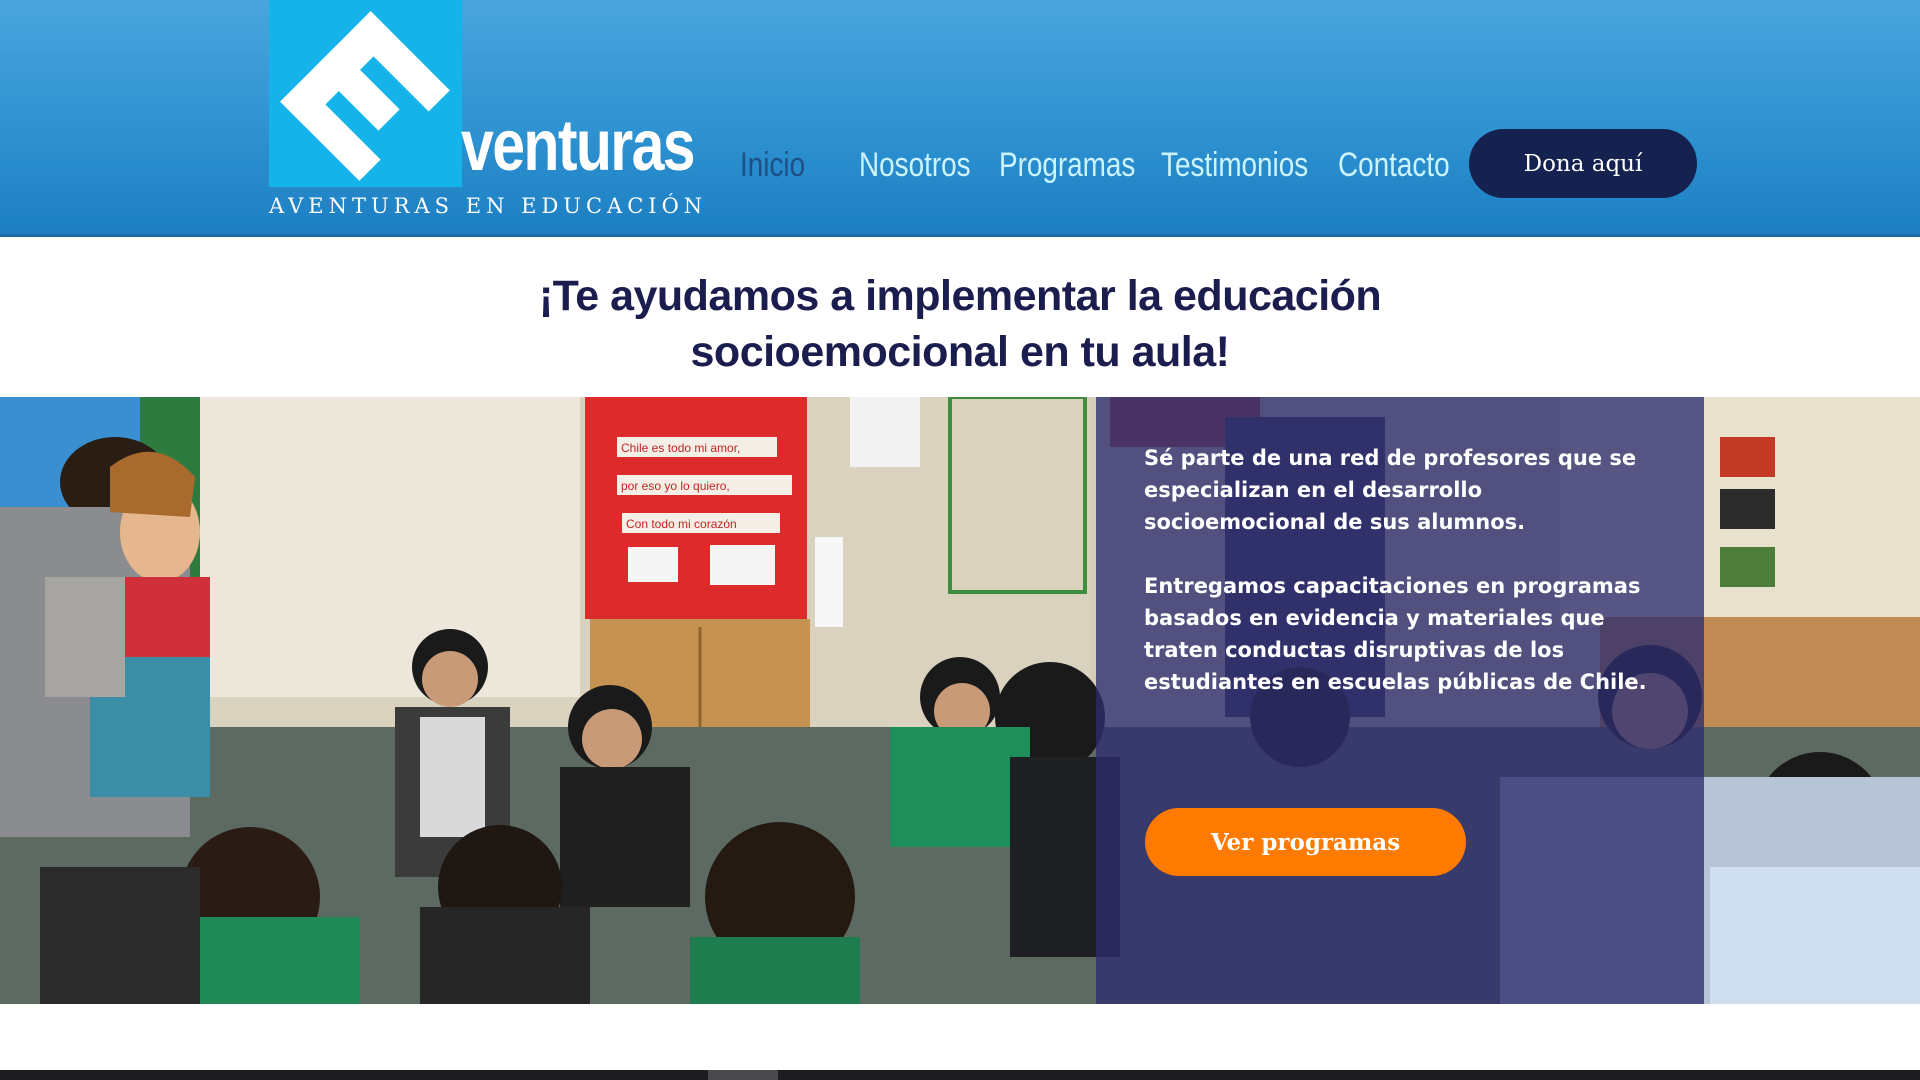 The image size is (1920, 1080). I want to click on logo-e-mark, so click(365, 93).